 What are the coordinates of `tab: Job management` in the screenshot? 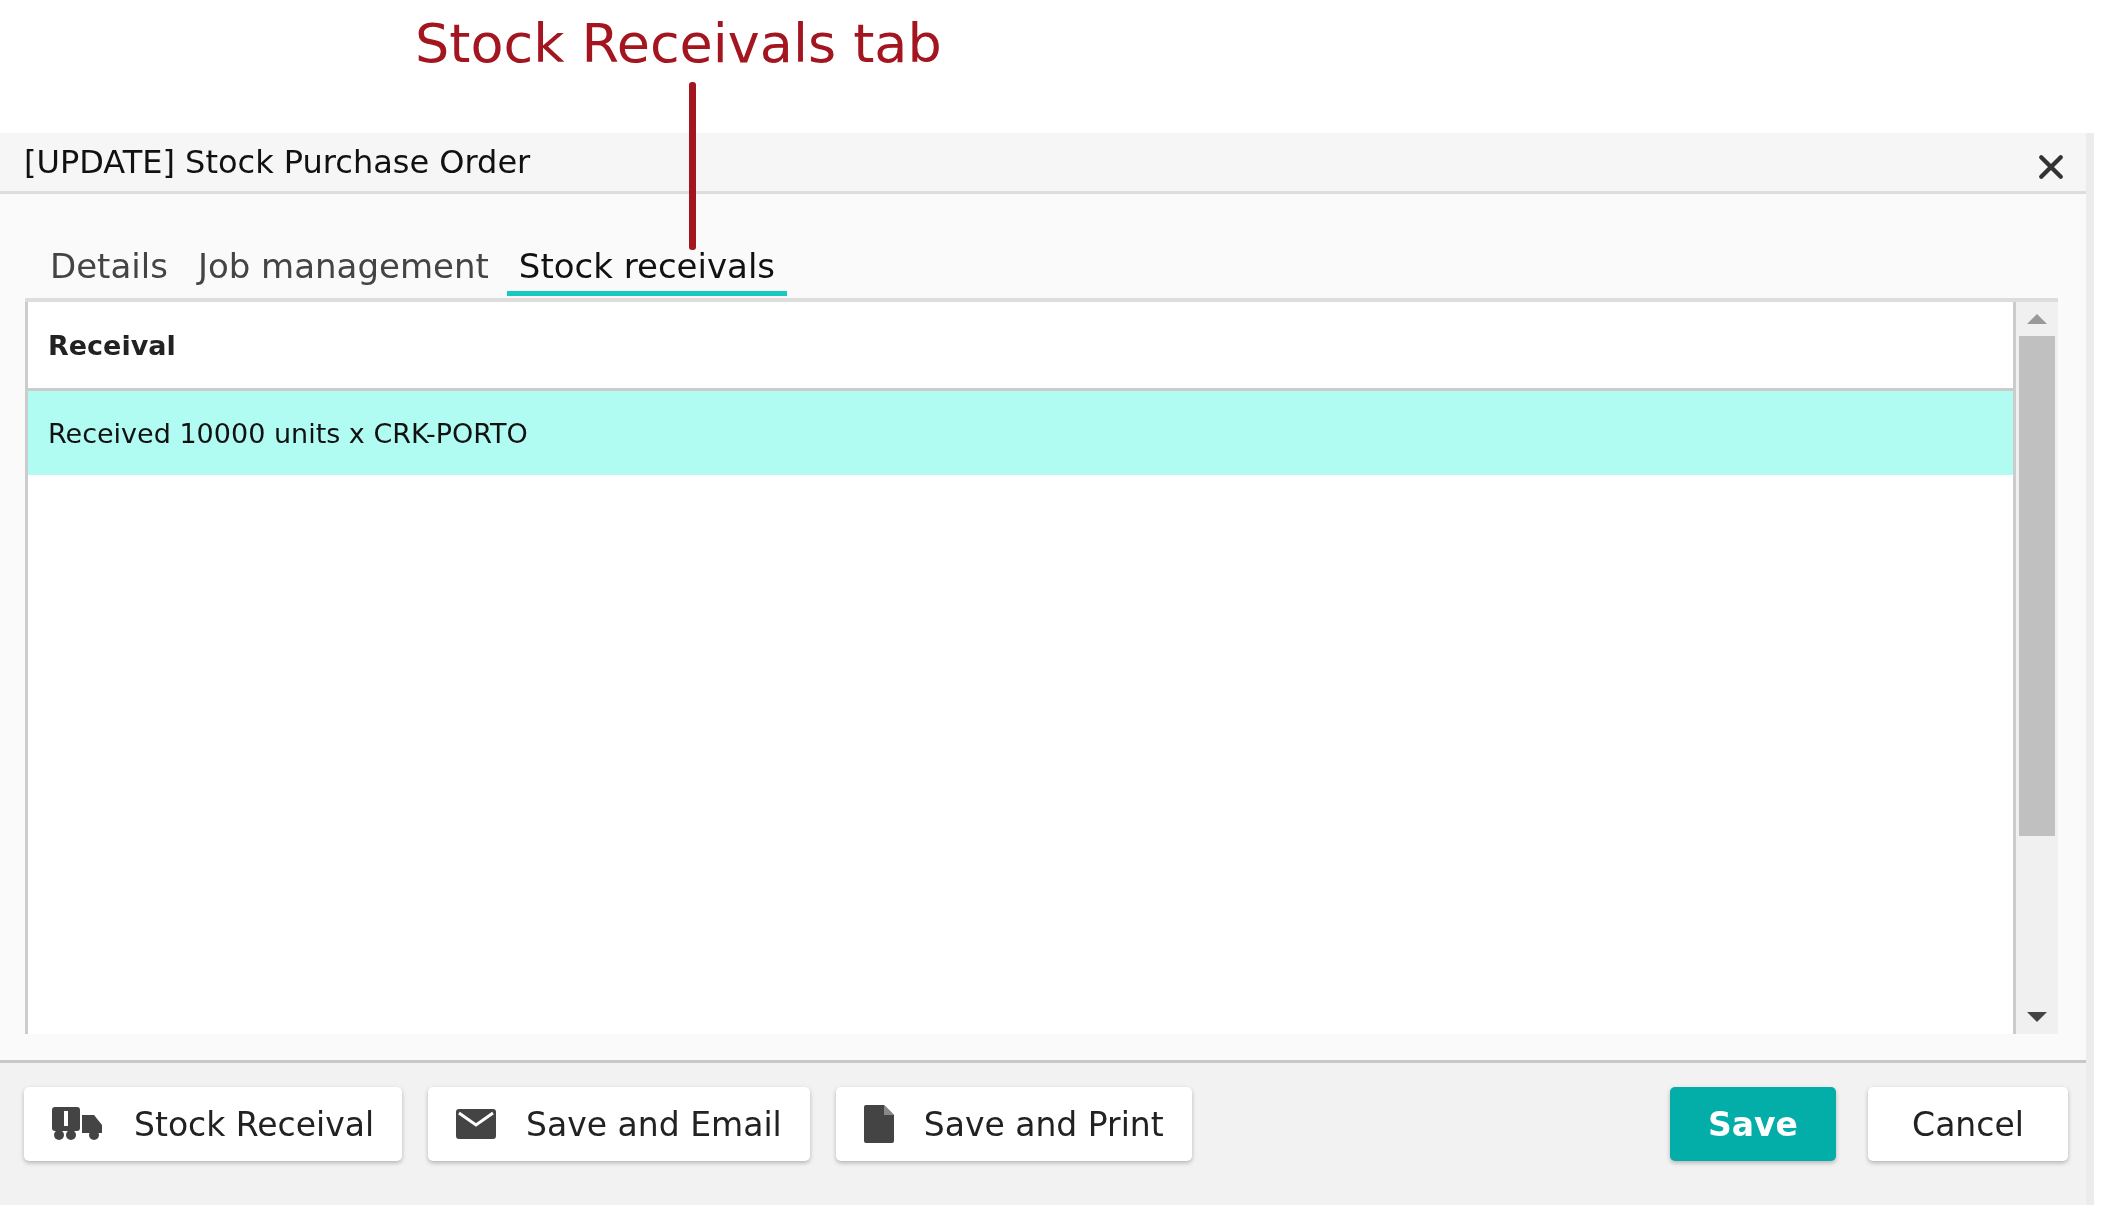 It's located at (343, 269).